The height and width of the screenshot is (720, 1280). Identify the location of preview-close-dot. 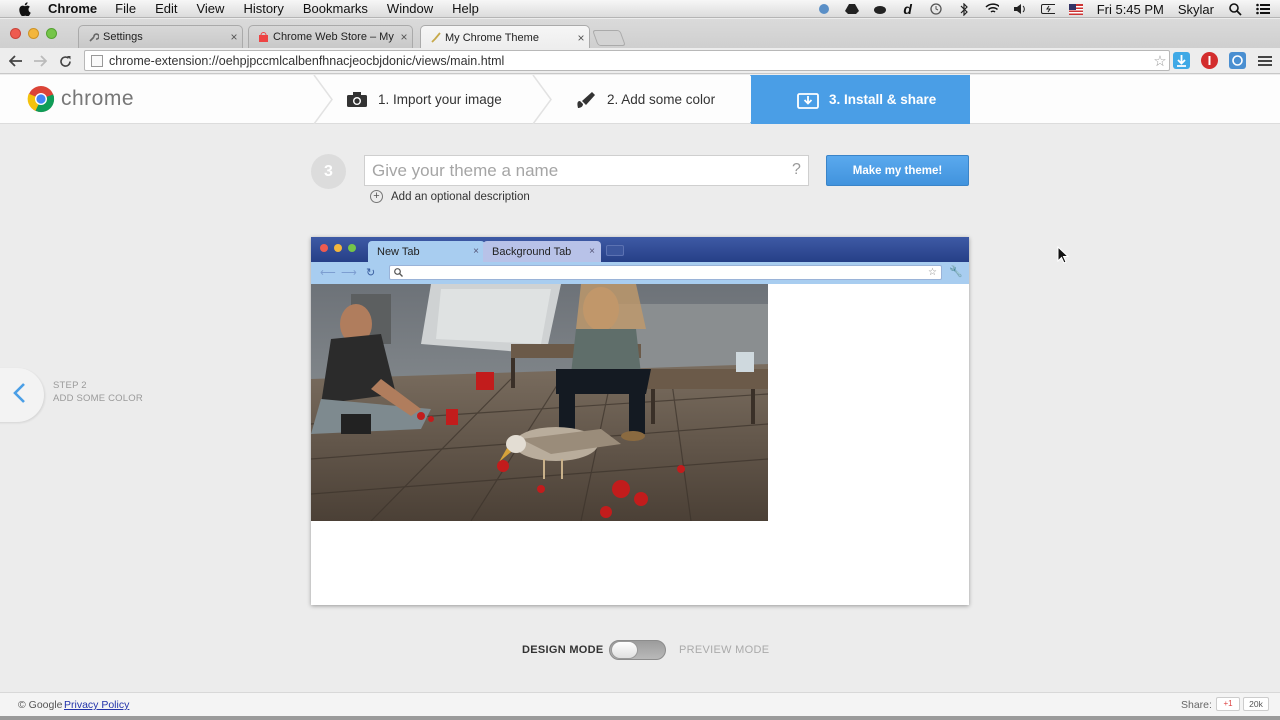
(324, 248).